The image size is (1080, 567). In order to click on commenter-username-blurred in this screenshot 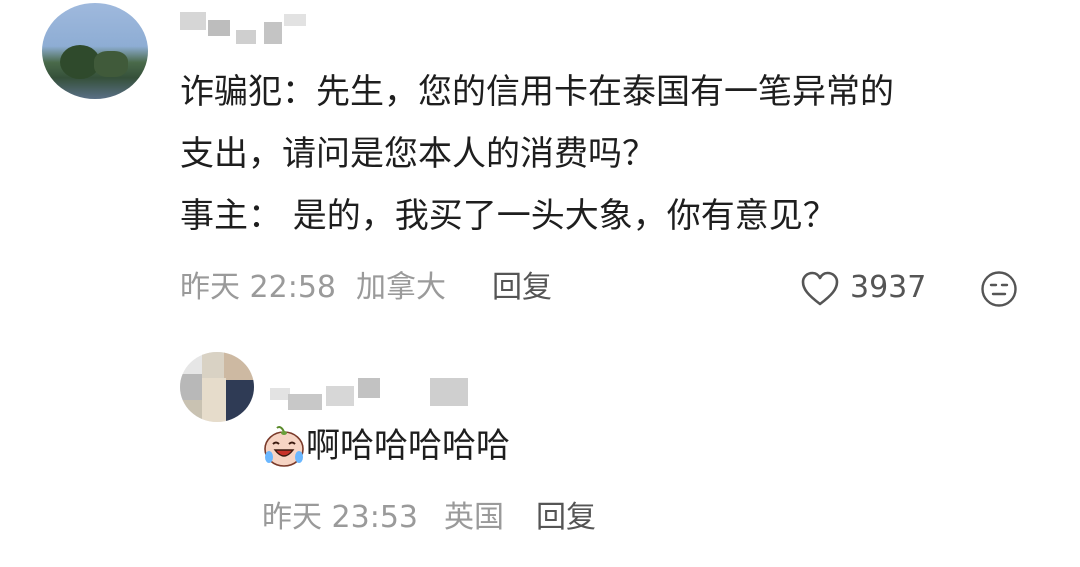, I will do `click(250, 28)`.